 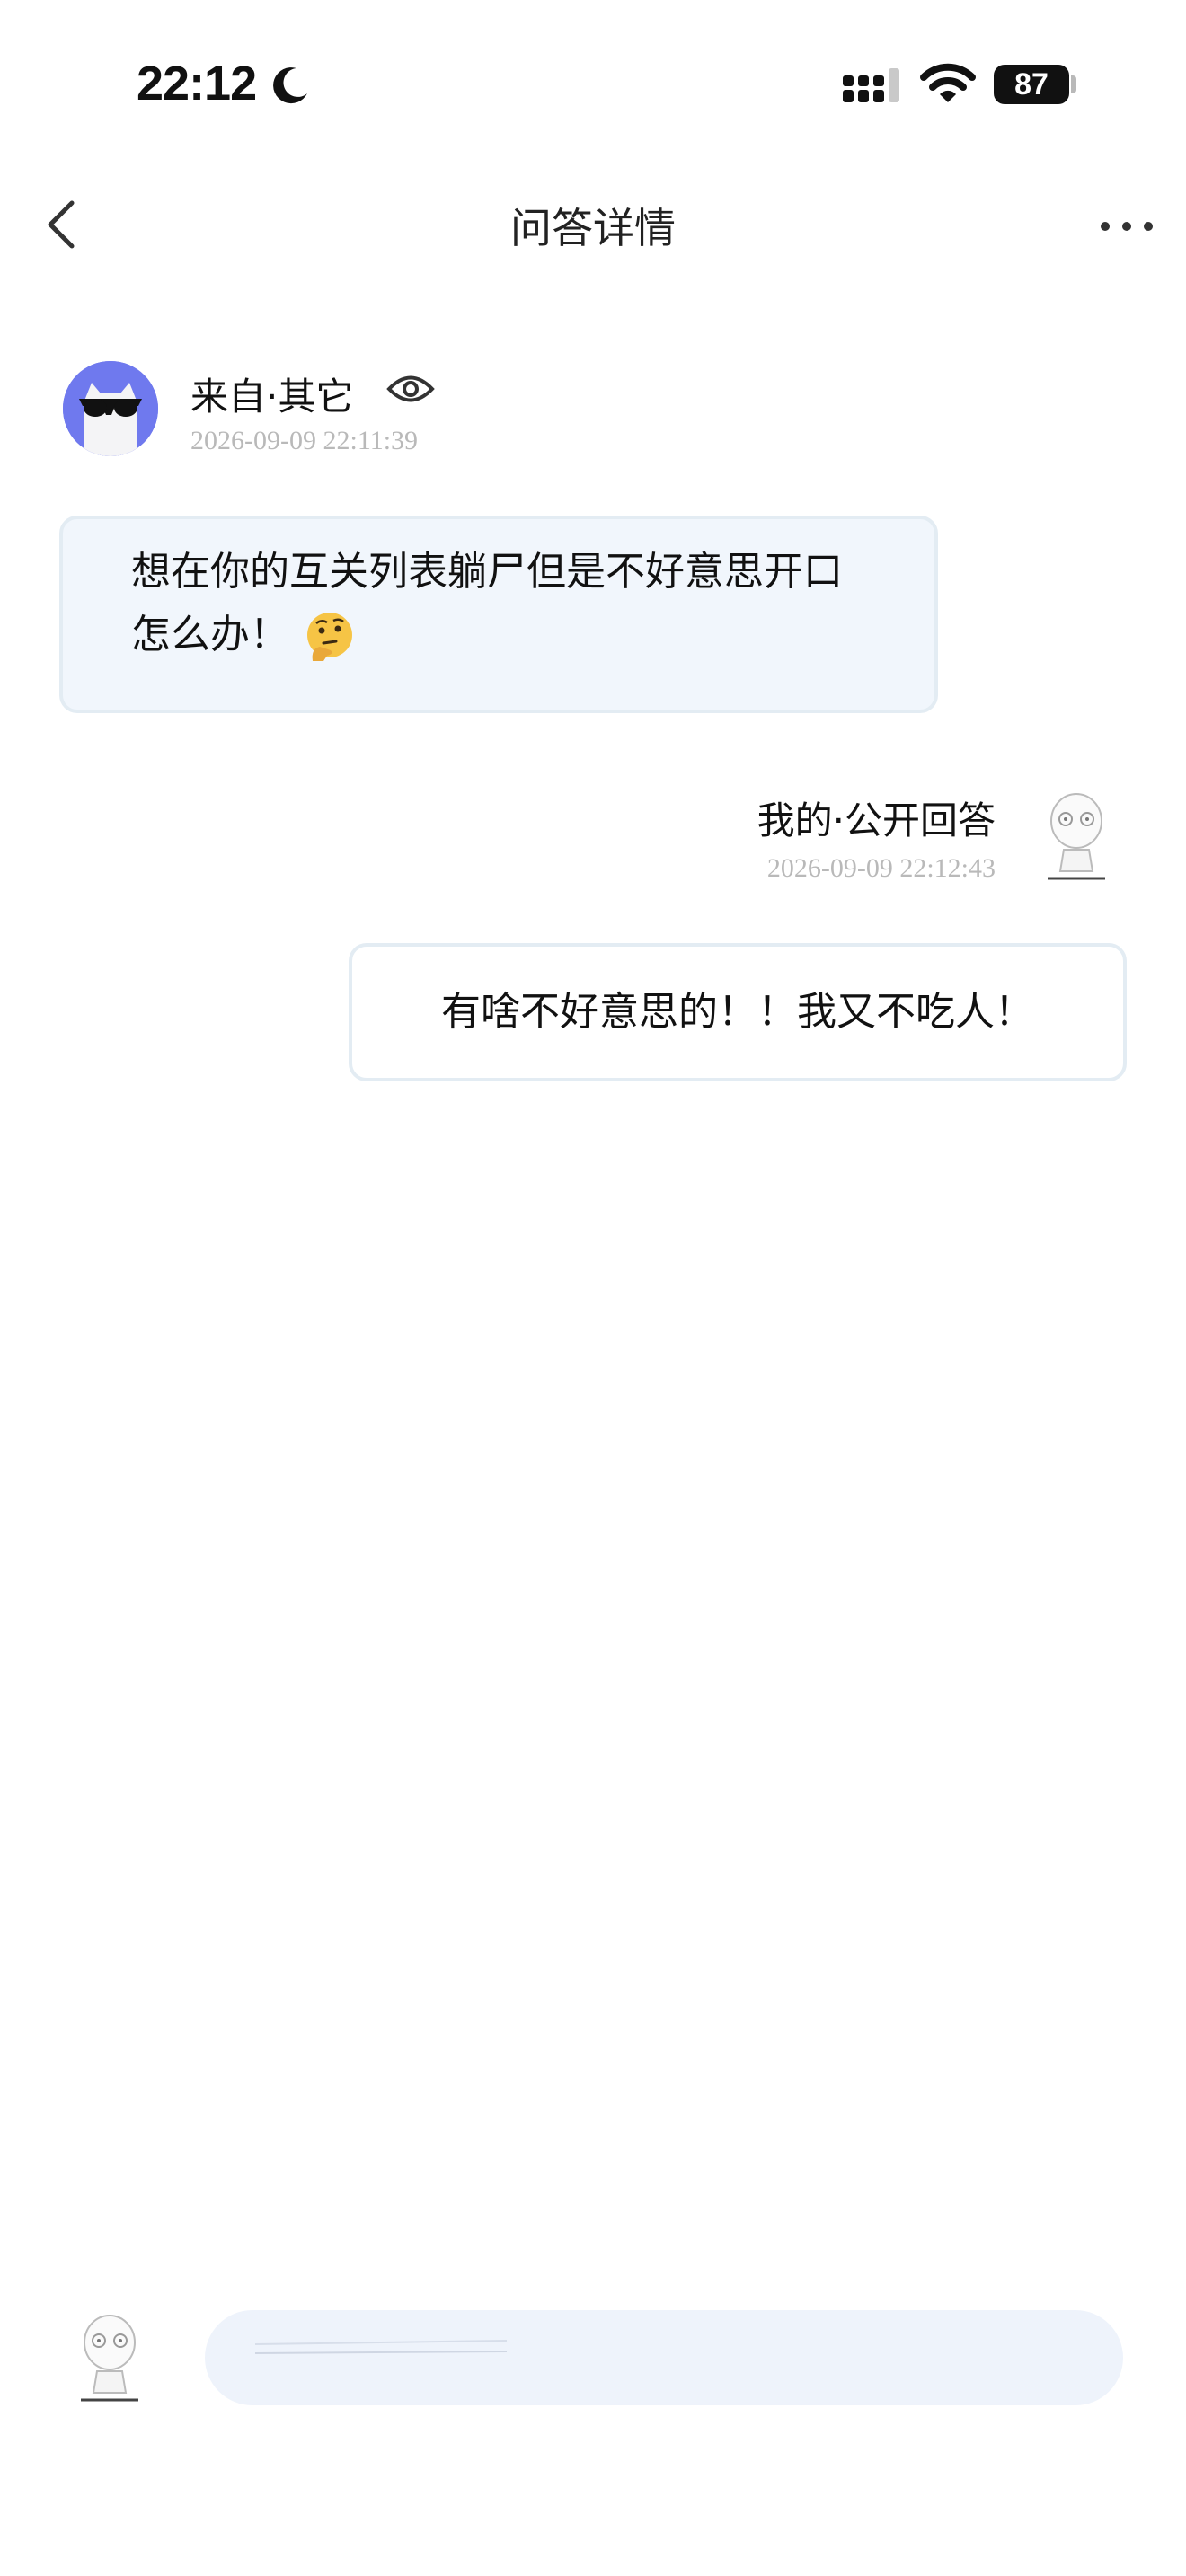 What do you see at coordinates (871, 85) in the screenshot?
I see `cellular-signal-icon` at bounding box center [871, 85].